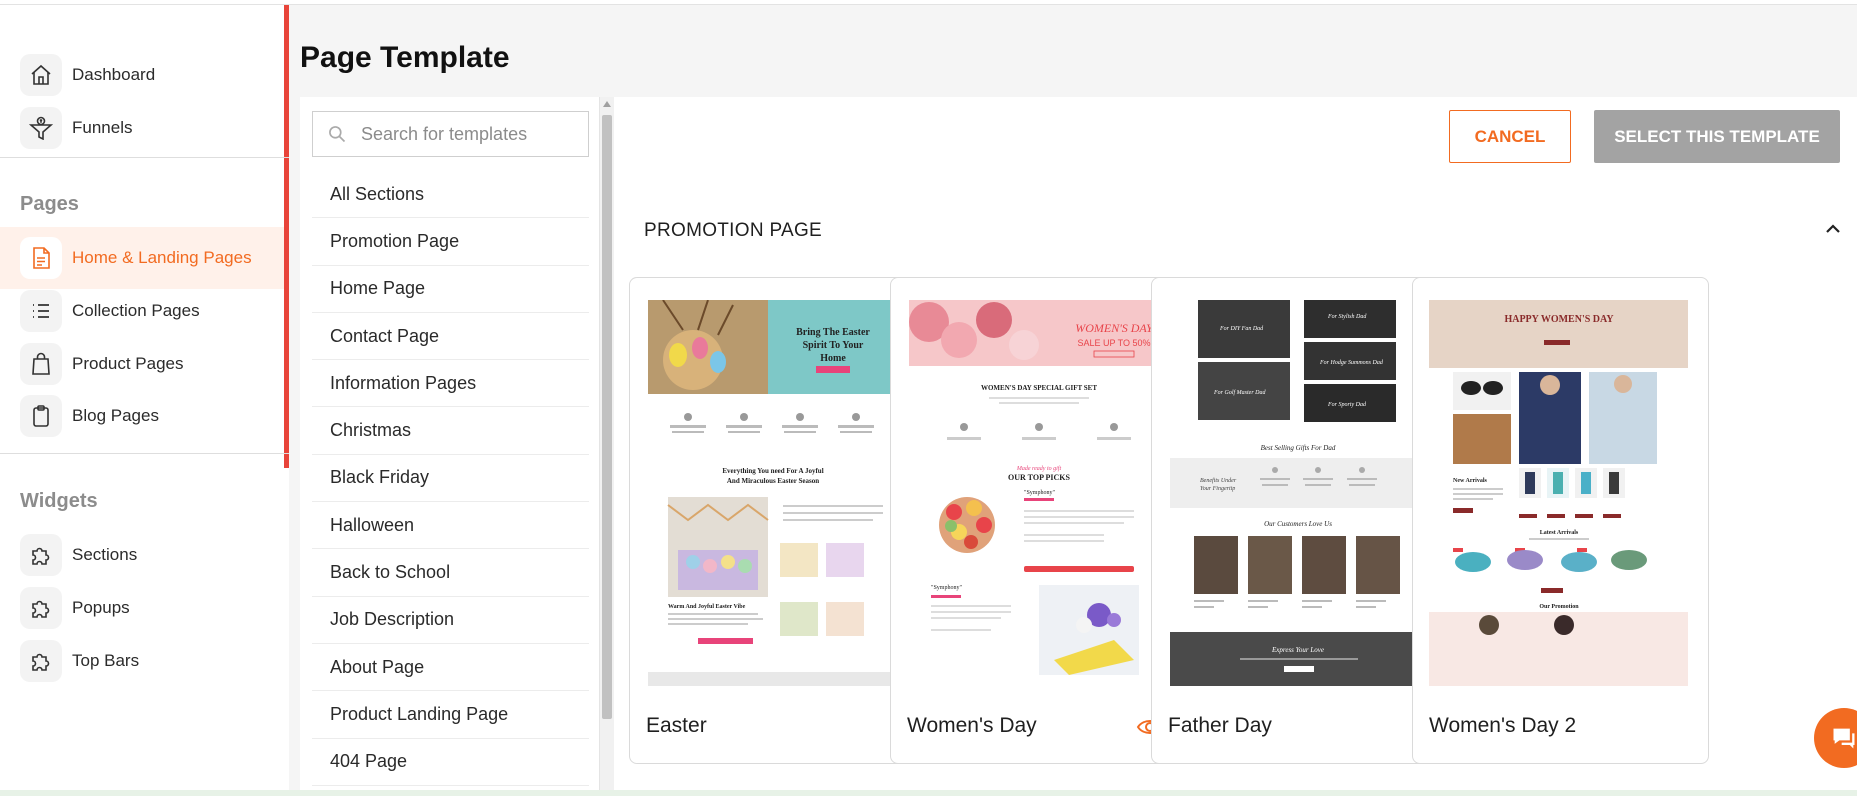 The height and width of the screenshot is (796, 1857). I want to click on svg-text: For Sporty Dad, so click(1347, 405).